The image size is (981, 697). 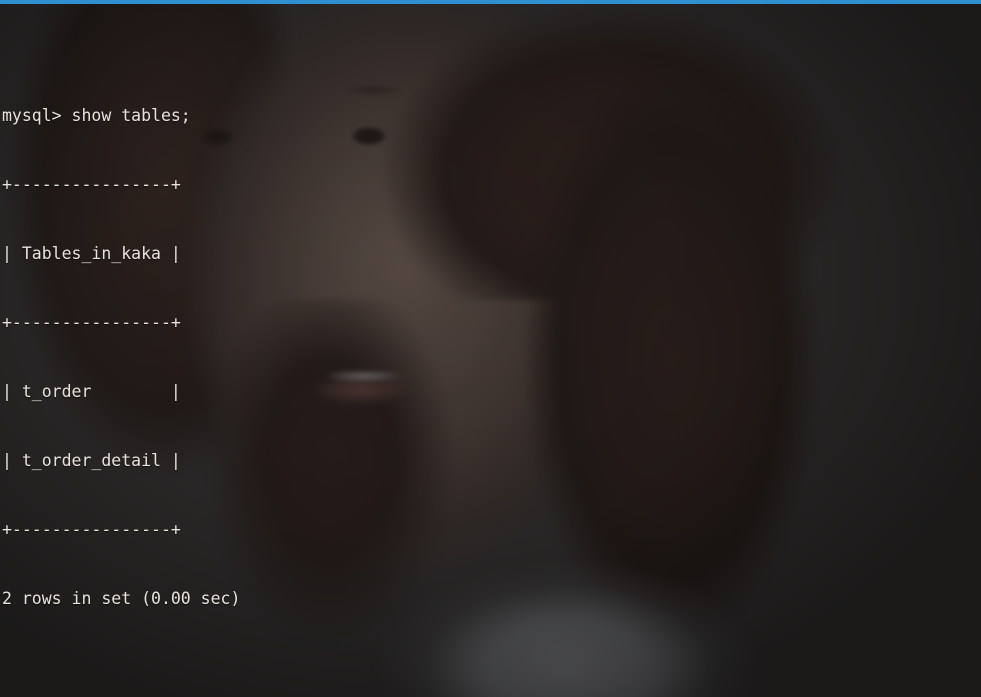 I want to click on table-header-row: | Tables_in_kaka |, so click(x=91, y=253).